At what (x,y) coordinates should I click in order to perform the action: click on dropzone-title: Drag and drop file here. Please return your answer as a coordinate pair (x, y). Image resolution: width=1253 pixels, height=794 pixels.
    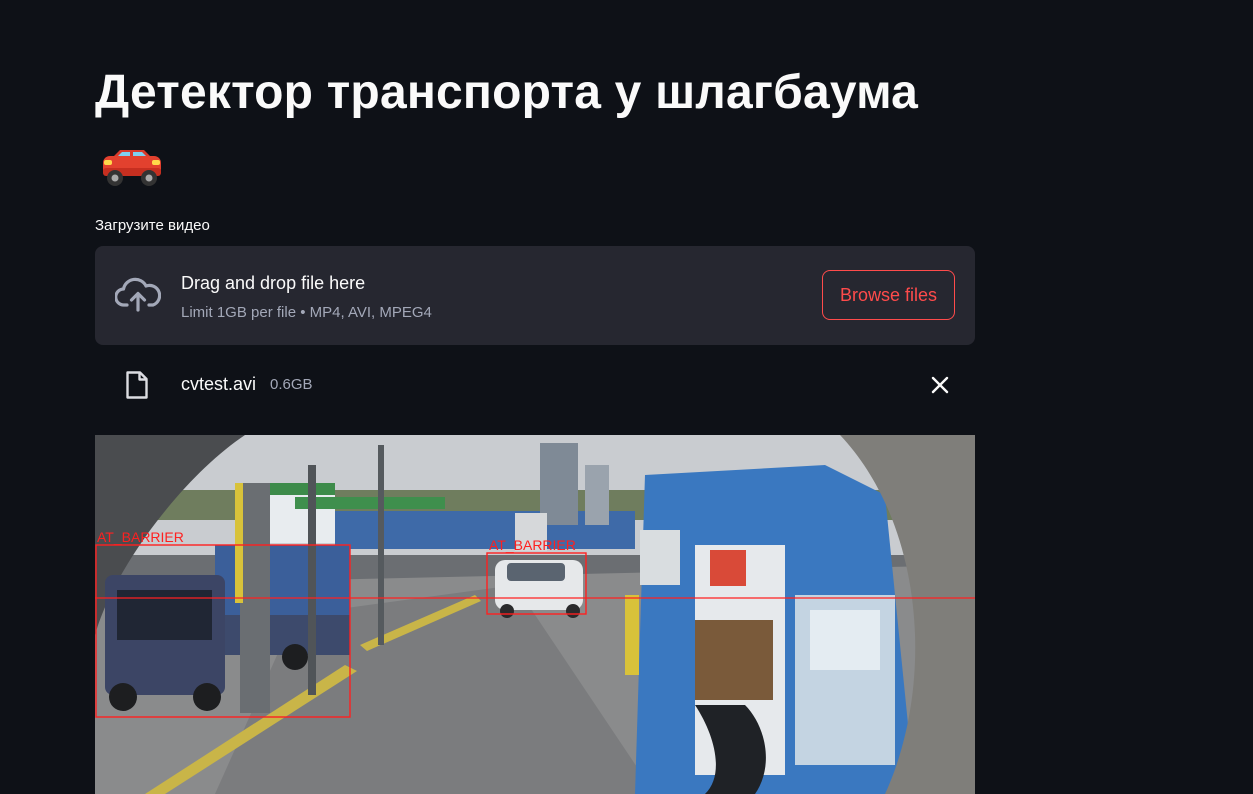
    Looking at the image, I should click on (273, 283).